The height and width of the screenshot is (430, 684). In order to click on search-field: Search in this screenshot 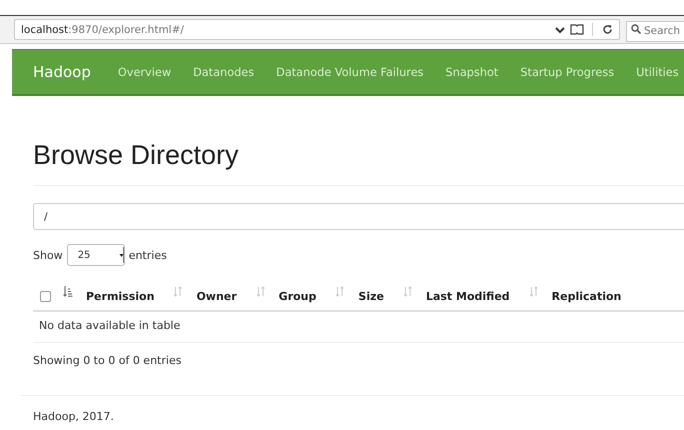, I will do `click(655, 31)`.